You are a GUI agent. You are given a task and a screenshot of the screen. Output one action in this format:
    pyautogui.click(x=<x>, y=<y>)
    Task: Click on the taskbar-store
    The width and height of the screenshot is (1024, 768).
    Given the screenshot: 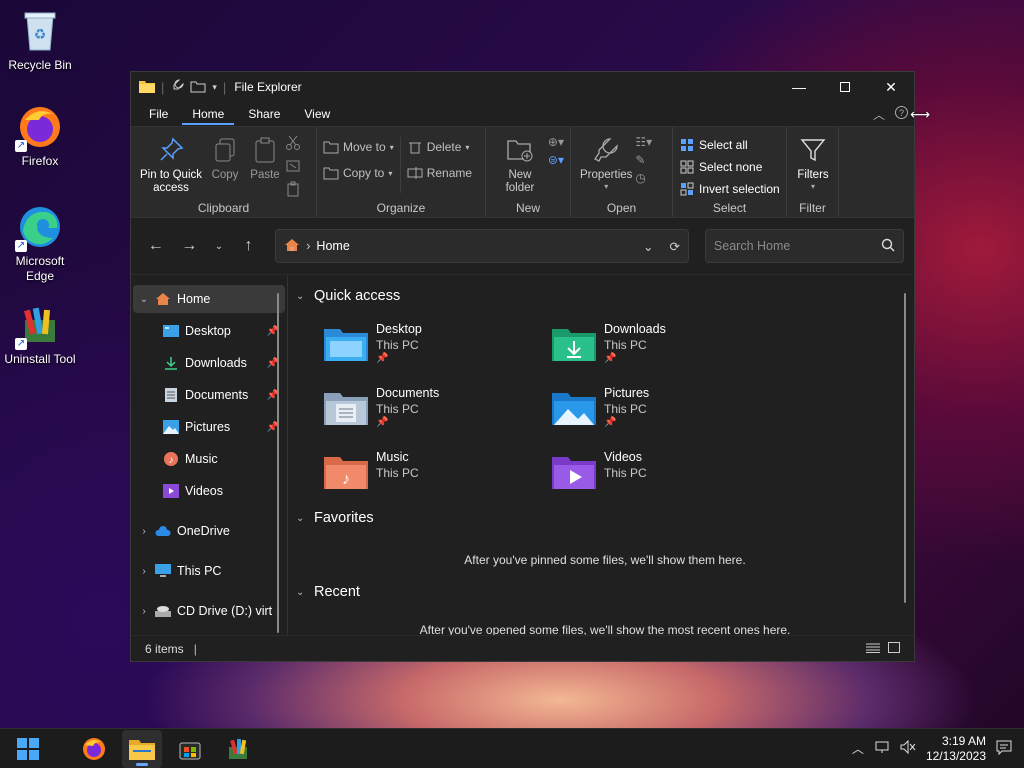 What is the action you would take?
    pyautogui.click(x=190, y=749)
    